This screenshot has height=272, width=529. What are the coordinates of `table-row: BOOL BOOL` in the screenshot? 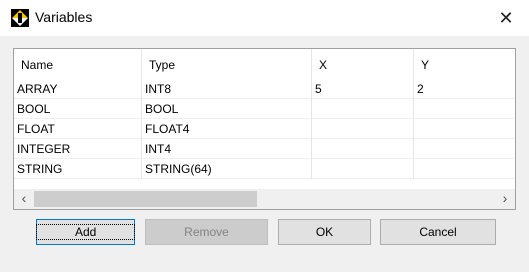 It's located at (264, 109).